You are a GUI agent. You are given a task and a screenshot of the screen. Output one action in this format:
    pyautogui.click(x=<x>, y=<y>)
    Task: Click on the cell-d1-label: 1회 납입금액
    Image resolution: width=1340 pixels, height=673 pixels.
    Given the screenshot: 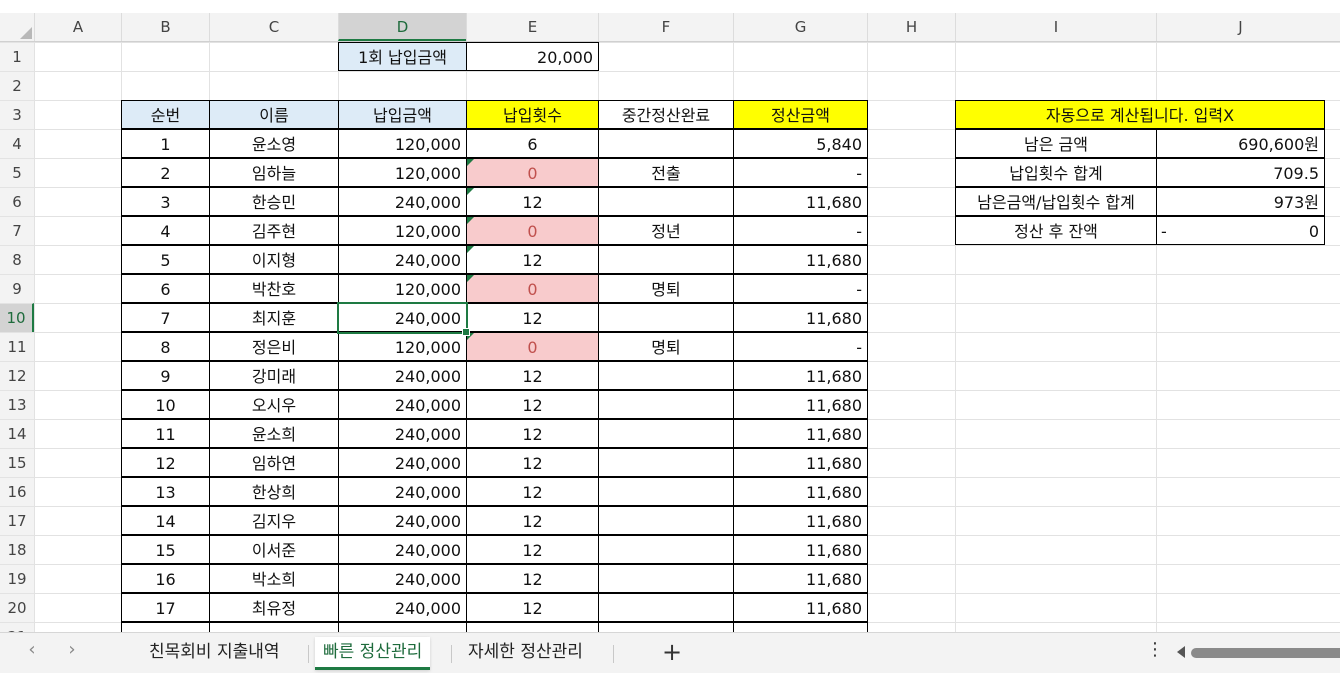 What is the action you would take?
    pyautogui.click(x=402, y=56)
    